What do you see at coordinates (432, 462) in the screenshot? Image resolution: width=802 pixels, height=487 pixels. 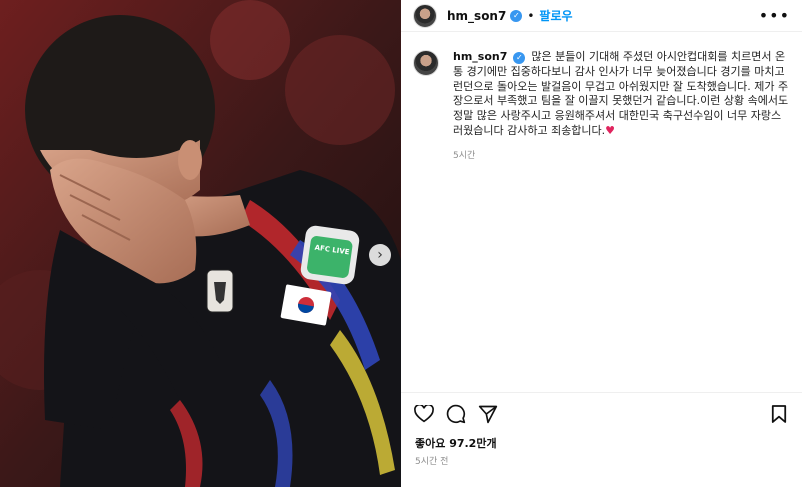 I see `posted-time: 5시간 전` at bounding box center [432, 462].